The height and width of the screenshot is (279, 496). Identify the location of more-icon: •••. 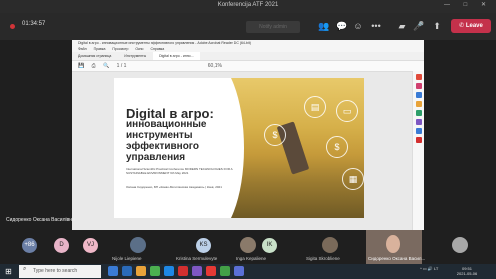
(376, 26).